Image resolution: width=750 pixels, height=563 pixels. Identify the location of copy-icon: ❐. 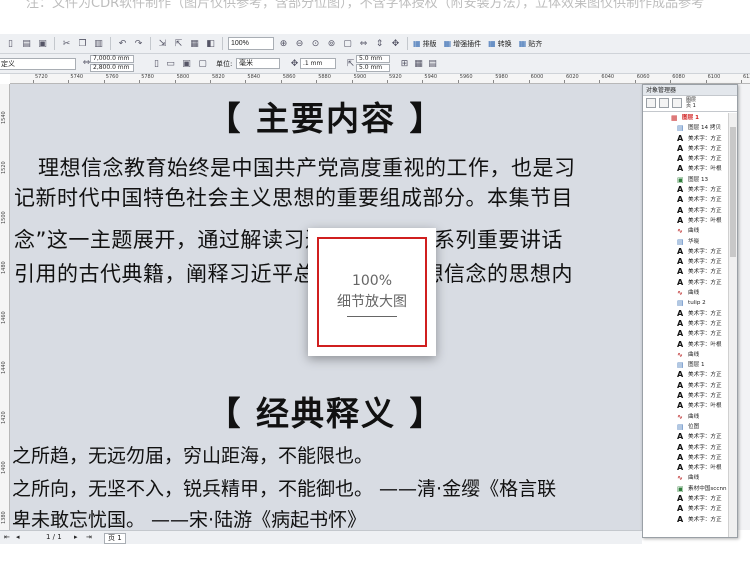
(82, 43).